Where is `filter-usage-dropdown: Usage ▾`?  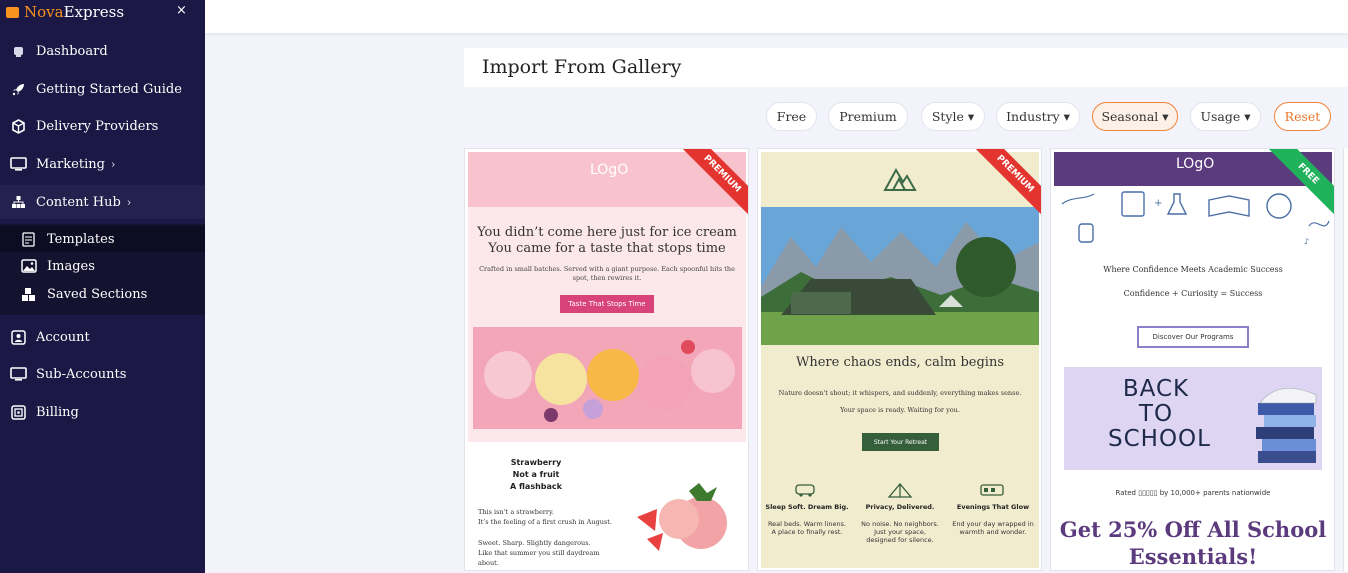 filter-usage-dropdown: Usage ▾ is located at coordinates (1225, 116).